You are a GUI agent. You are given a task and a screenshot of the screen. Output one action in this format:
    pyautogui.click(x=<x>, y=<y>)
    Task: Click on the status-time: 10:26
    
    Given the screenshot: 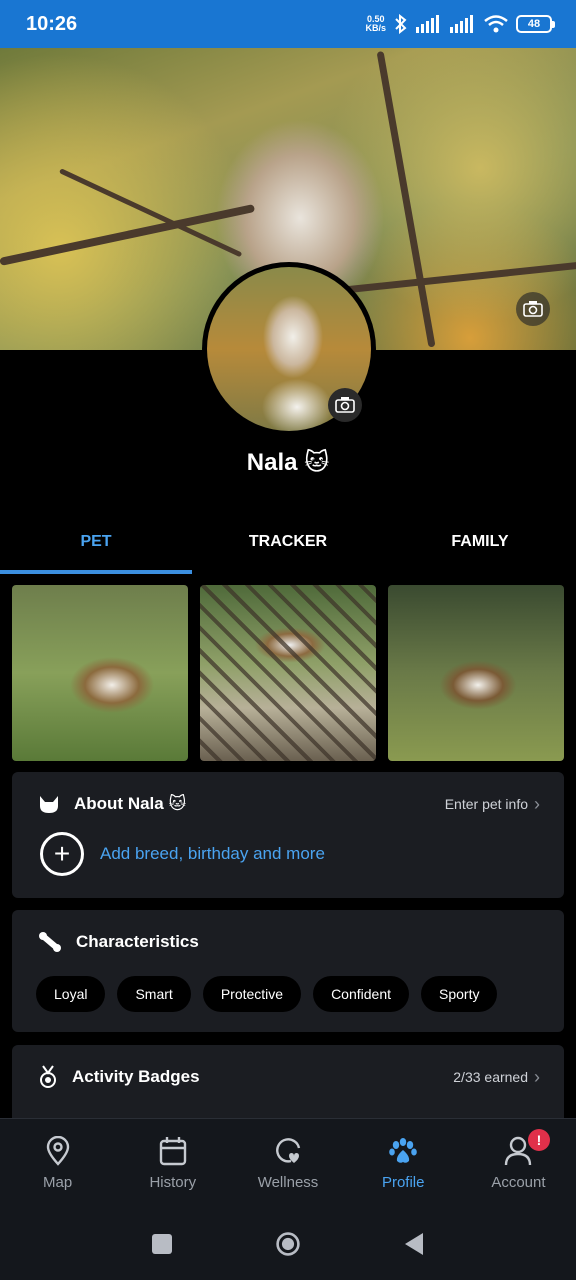 What is the action you would take?
    pyautogui.click(x=52, y=23)
    